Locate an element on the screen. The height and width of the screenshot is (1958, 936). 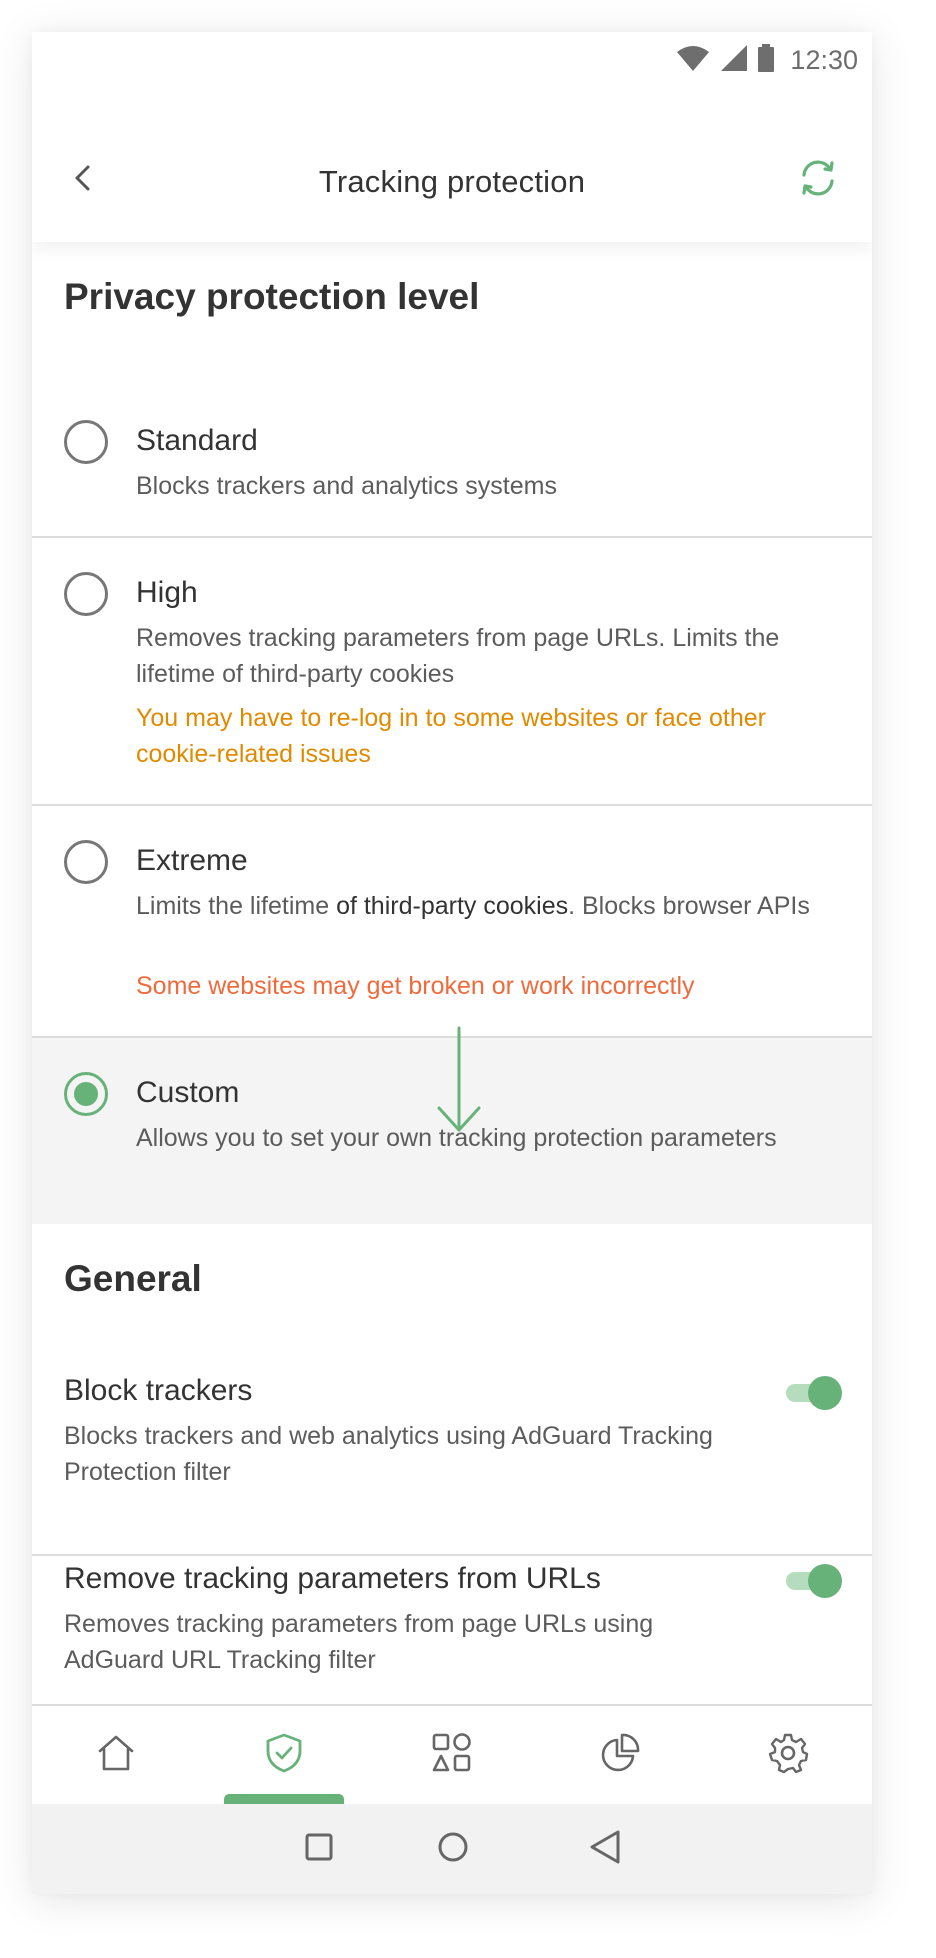
option-description: Blocks trackers and analytics systems is located at coordinates (346, 486).